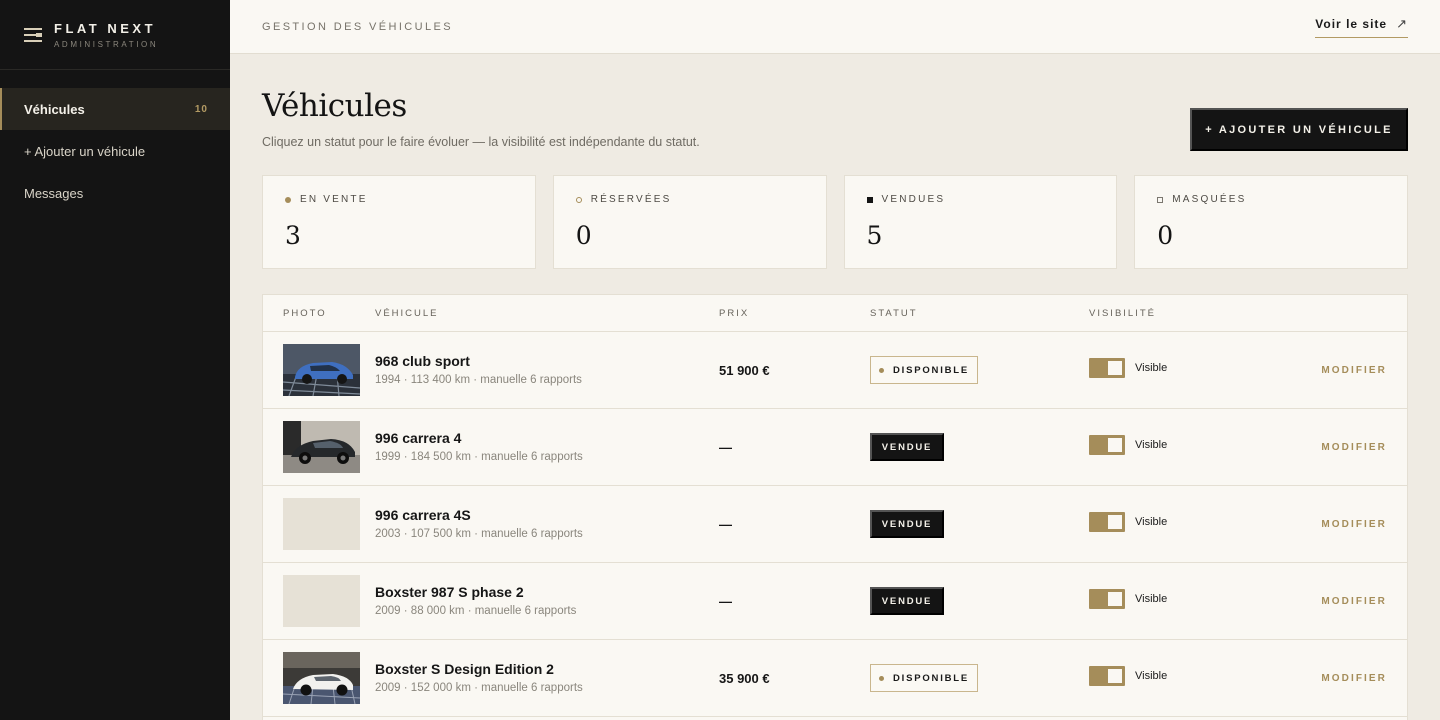  I want to click on stat-card-masquees: MASQUÉES 0, so click(1271, 222).